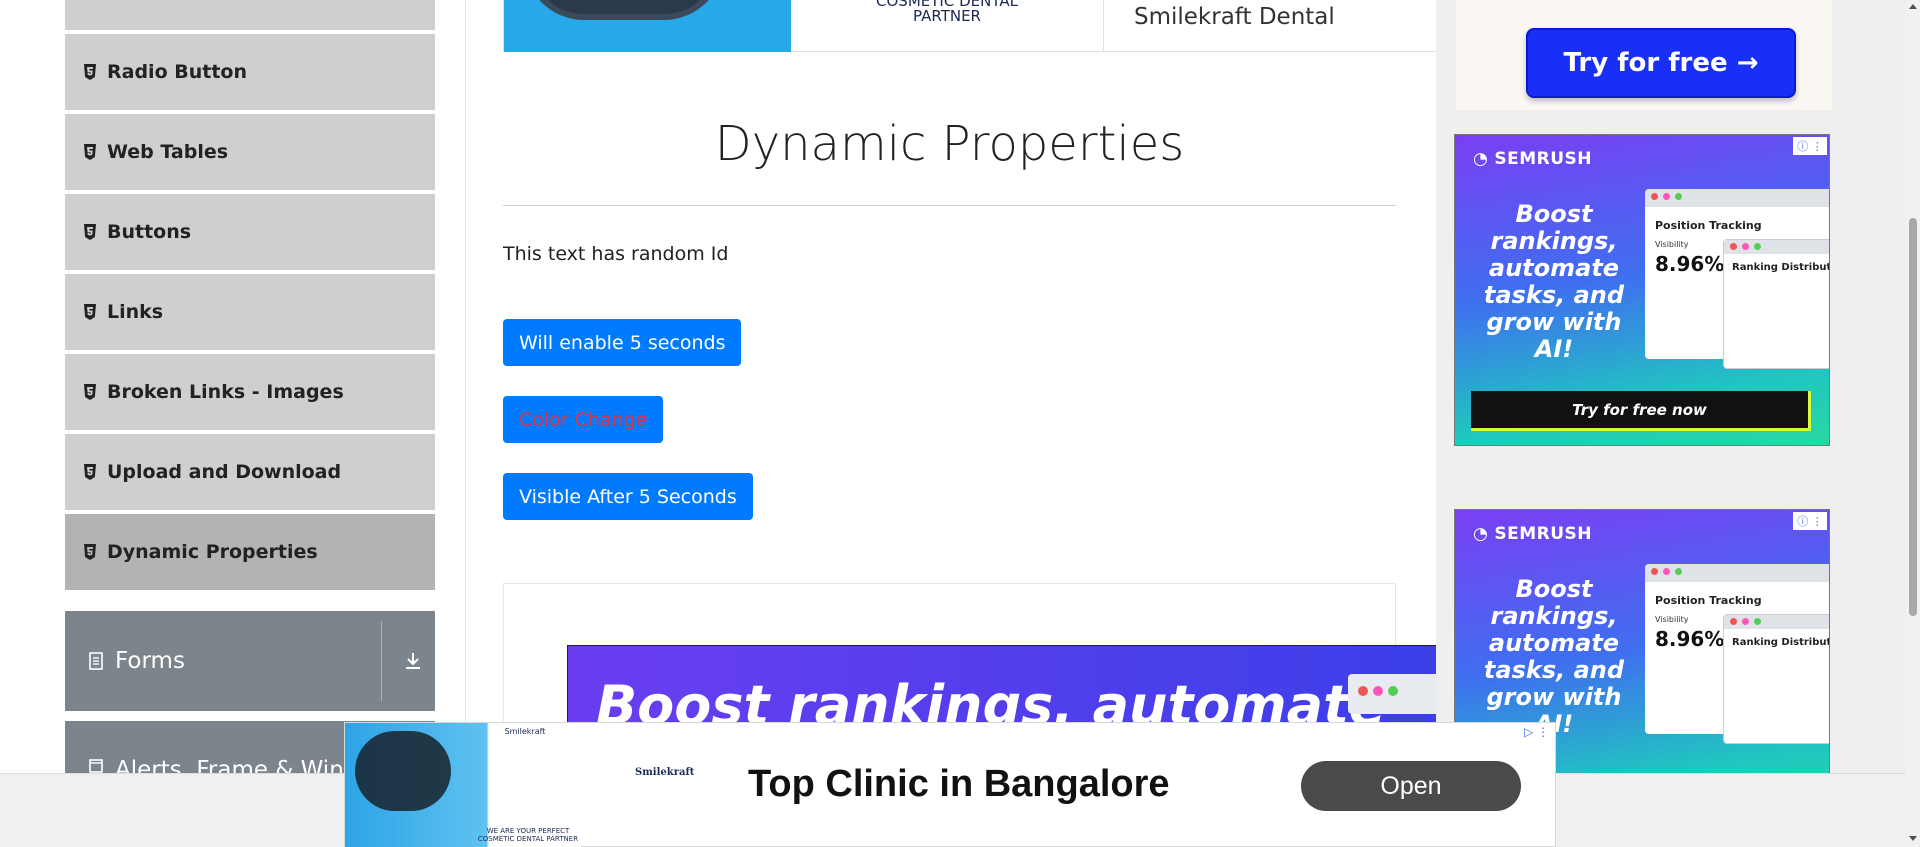 This screenshot has width=1920, height=847. Describe the element at coordinates (525, 731) in the screenshot. I see `small-logo: Smilekraft` at that location.